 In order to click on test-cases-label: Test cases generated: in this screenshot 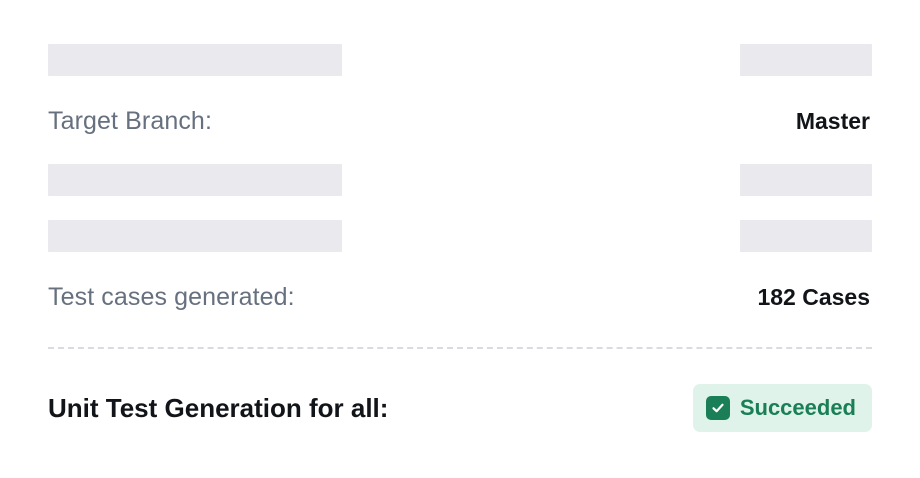, I will do `click(171, 296)`.